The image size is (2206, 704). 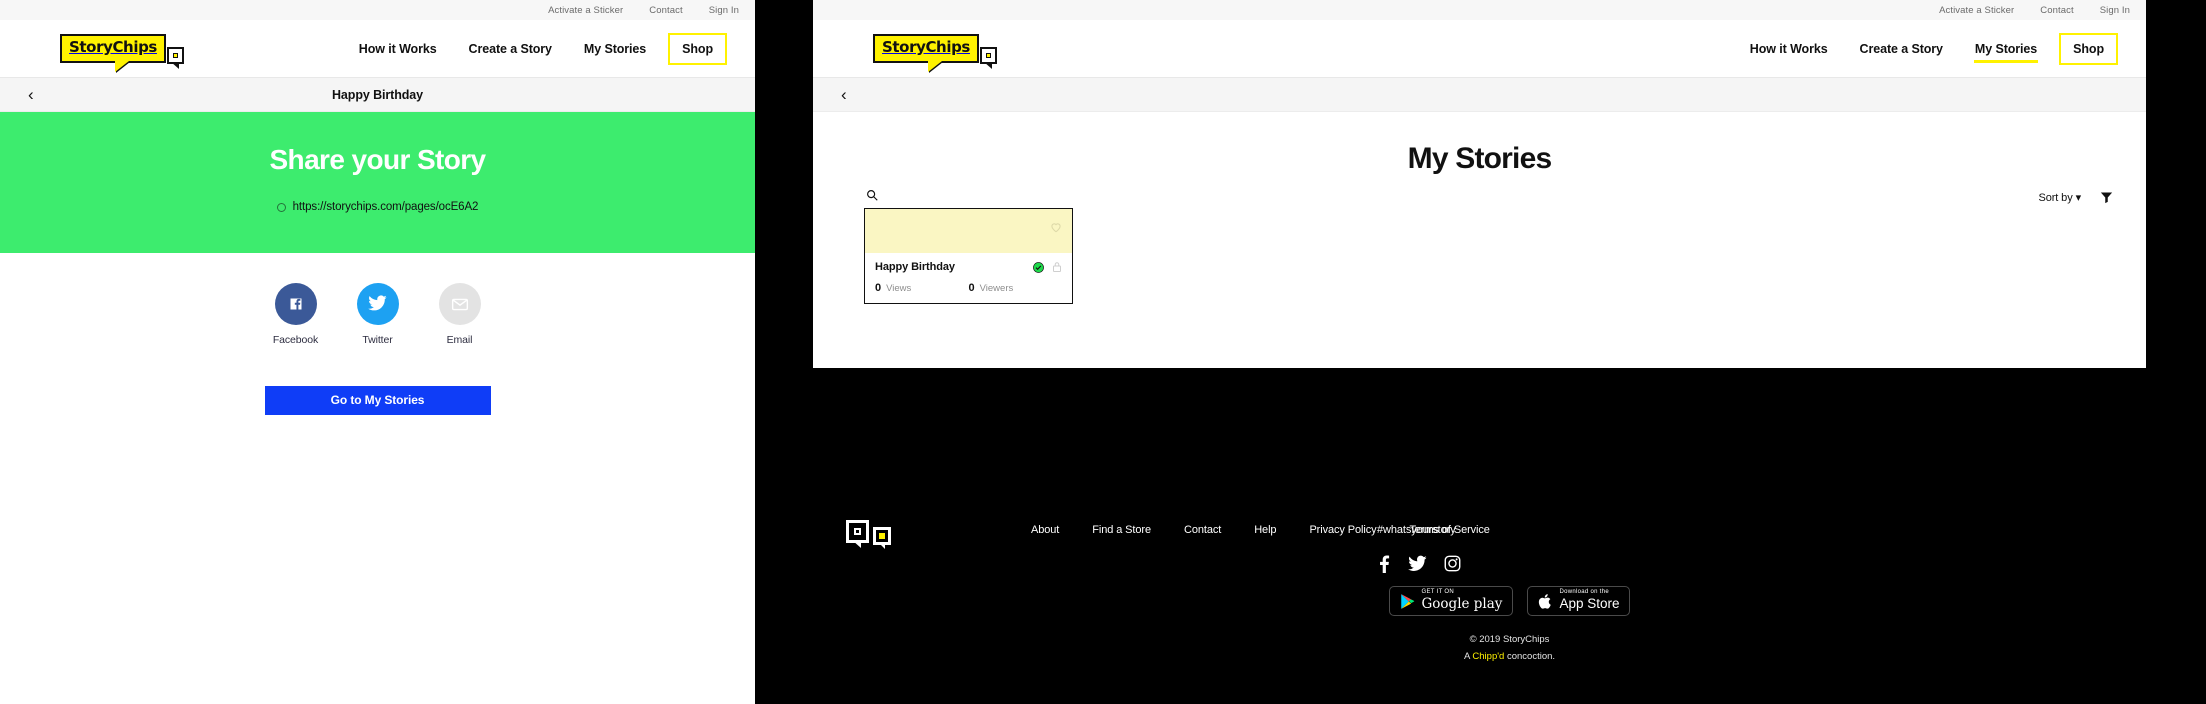 I want to click on footer-logo-chip-icon, so click(x=882, y=538).